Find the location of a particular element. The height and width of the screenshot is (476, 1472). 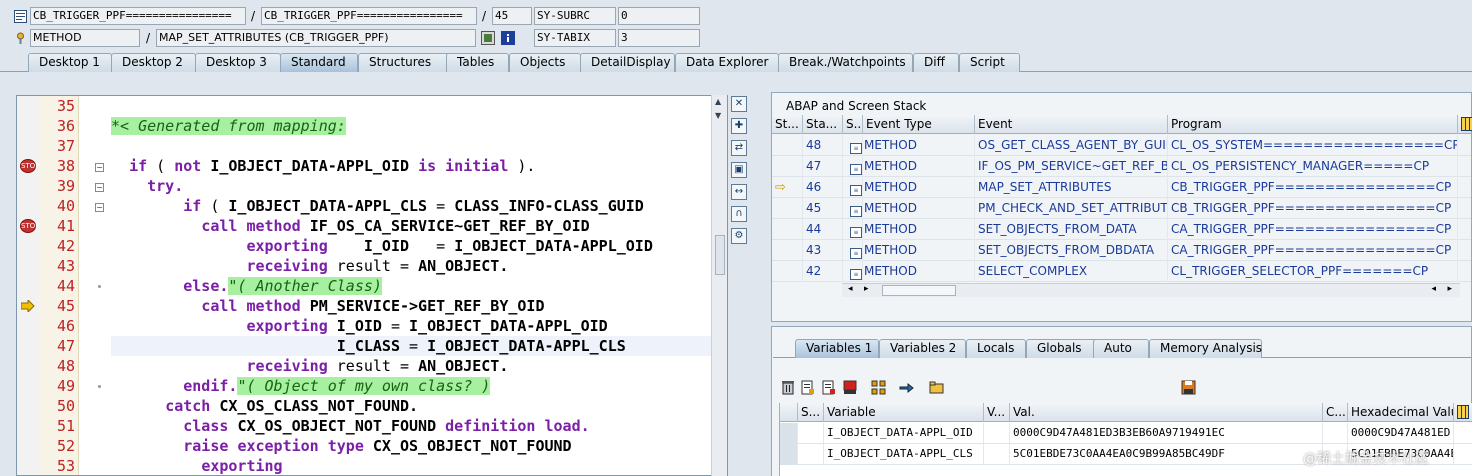

delete-icon is located at coordinates (788, 388).